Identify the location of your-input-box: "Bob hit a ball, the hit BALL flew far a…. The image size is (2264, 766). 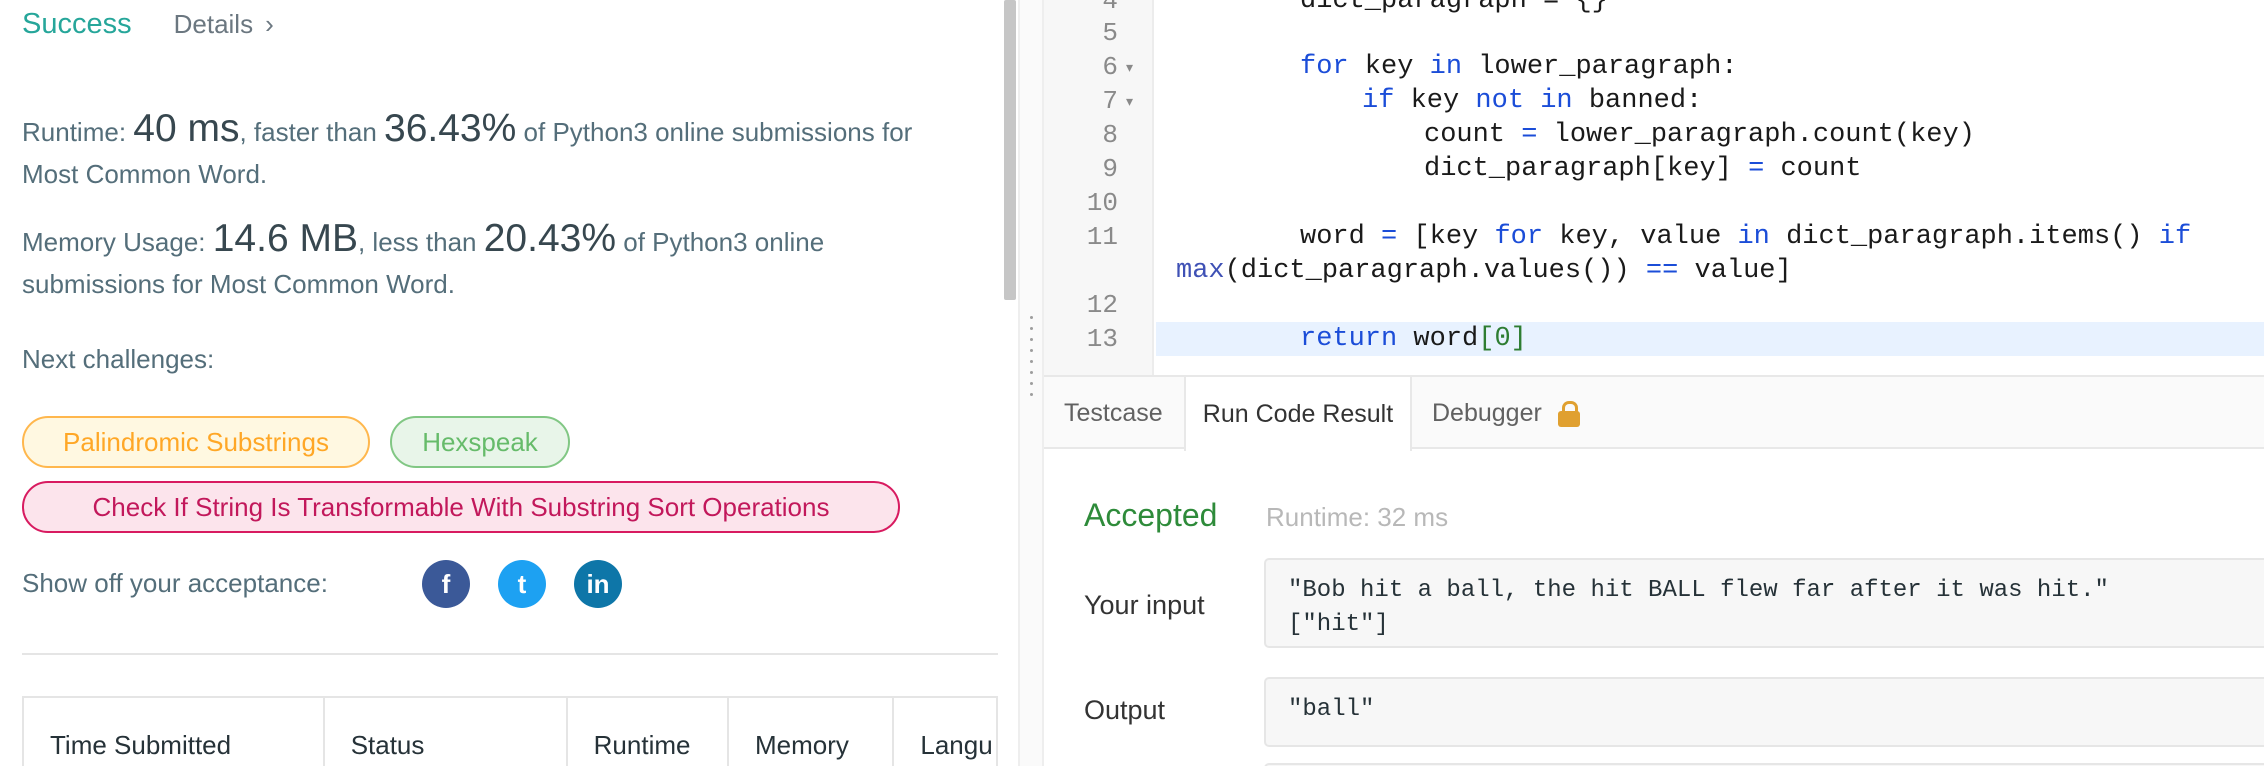
(1764, 603).